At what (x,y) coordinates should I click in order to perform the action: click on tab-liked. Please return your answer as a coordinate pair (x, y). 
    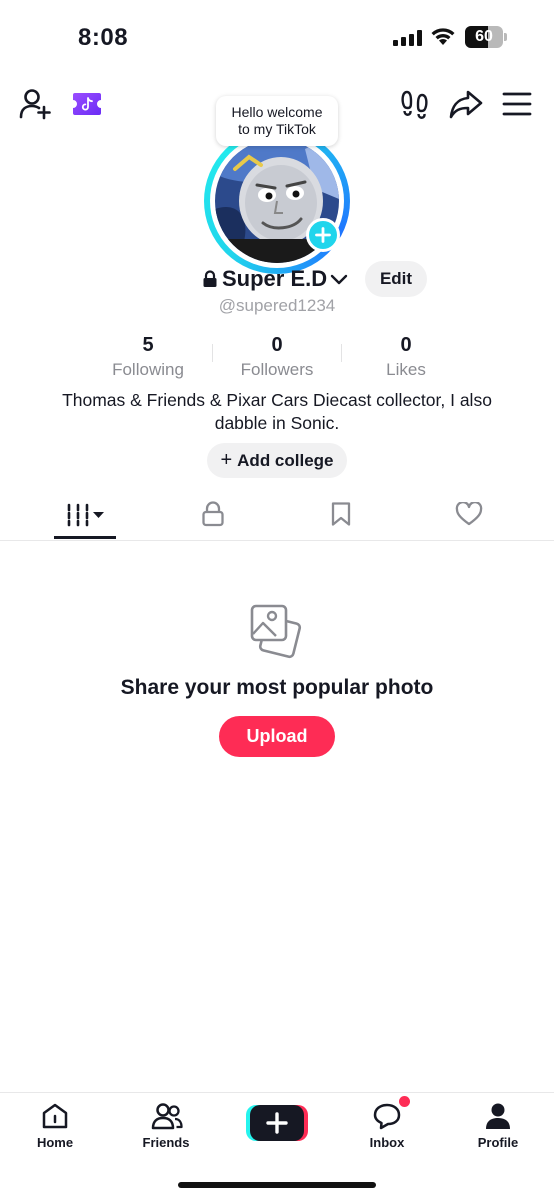
    Looking at the image, I should click on (469, 517).